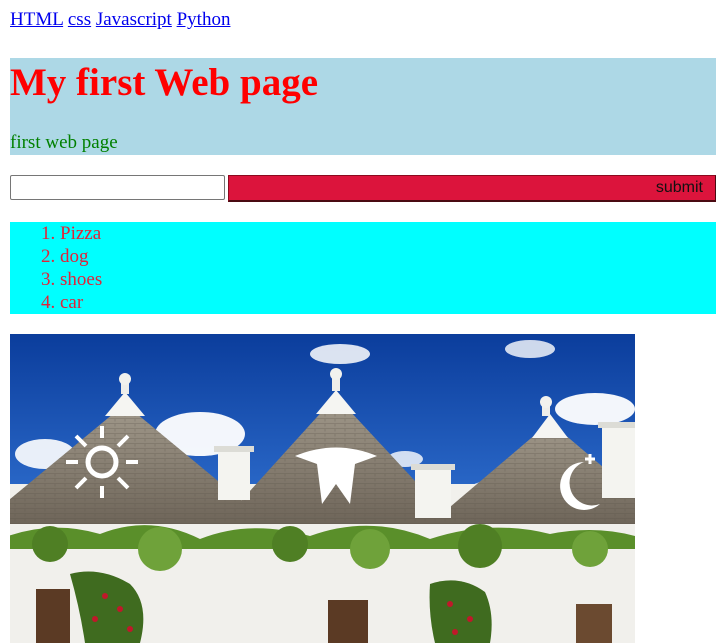 The height and width of the screenshot is (643, 716). I want to click on list-item: shoes, so click(388, 279).